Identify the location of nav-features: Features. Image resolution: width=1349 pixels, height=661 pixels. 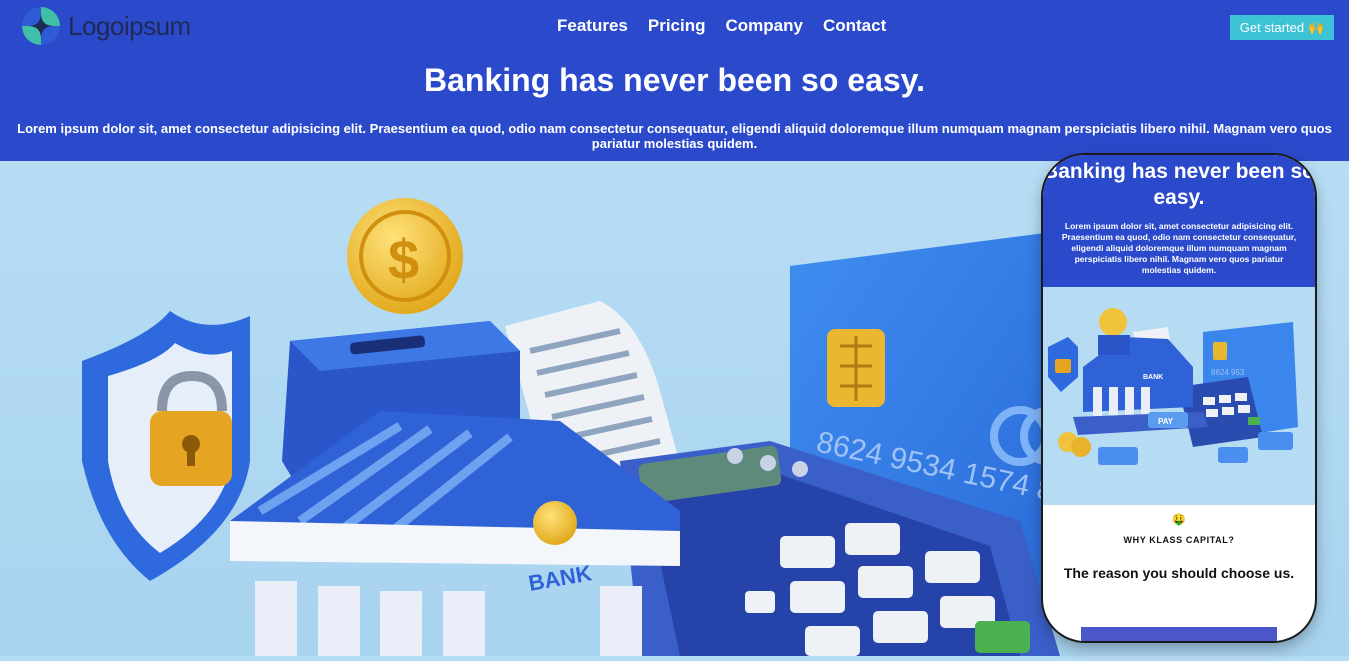
(592, 26).